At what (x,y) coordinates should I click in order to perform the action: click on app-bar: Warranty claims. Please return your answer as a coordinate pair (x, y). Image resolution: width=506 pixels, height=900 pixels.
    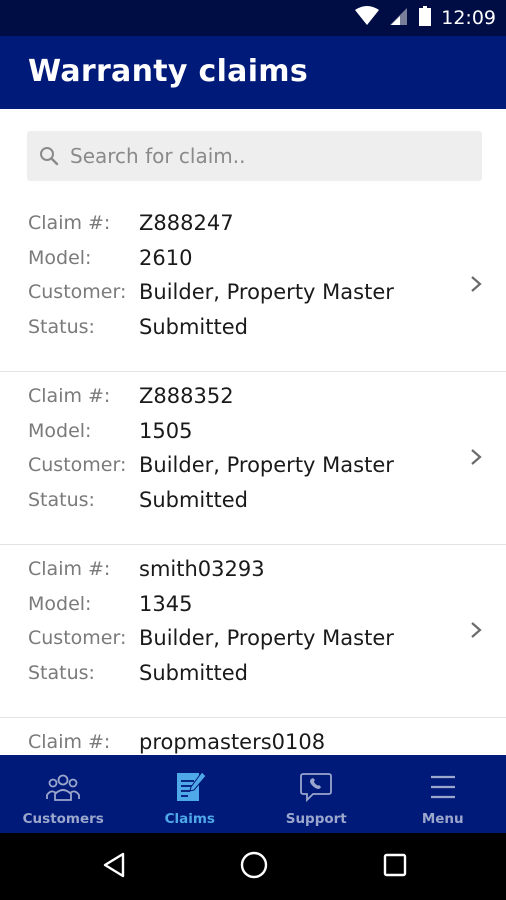
    Looking at the image, I should click on (253, 72).